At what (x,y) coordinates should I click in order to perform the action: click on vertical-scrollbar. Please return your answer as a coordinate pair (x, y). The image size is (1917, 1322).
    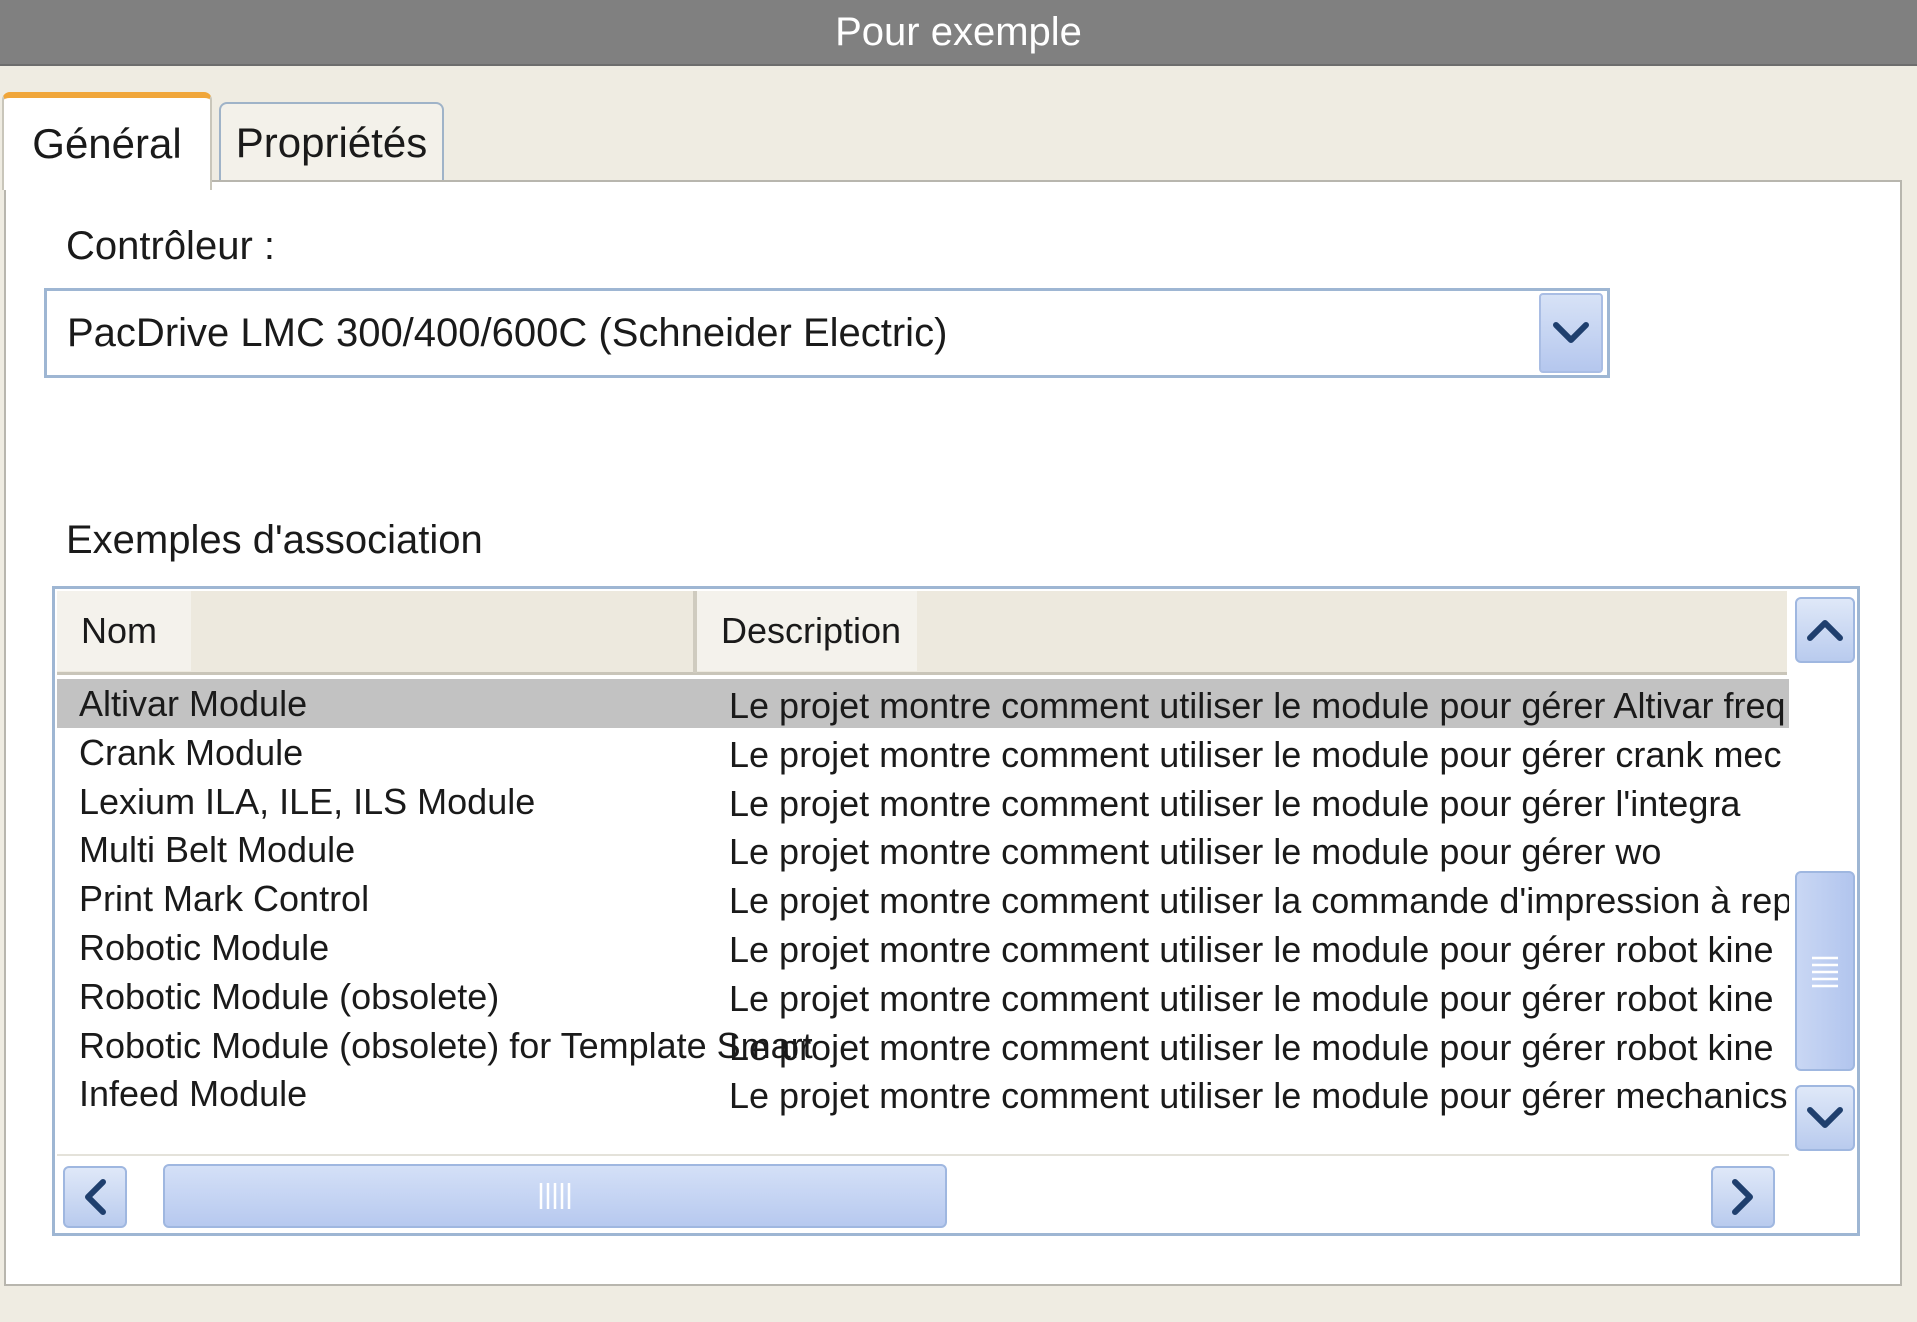
    Looking at the image, I should click on (1823, 871).